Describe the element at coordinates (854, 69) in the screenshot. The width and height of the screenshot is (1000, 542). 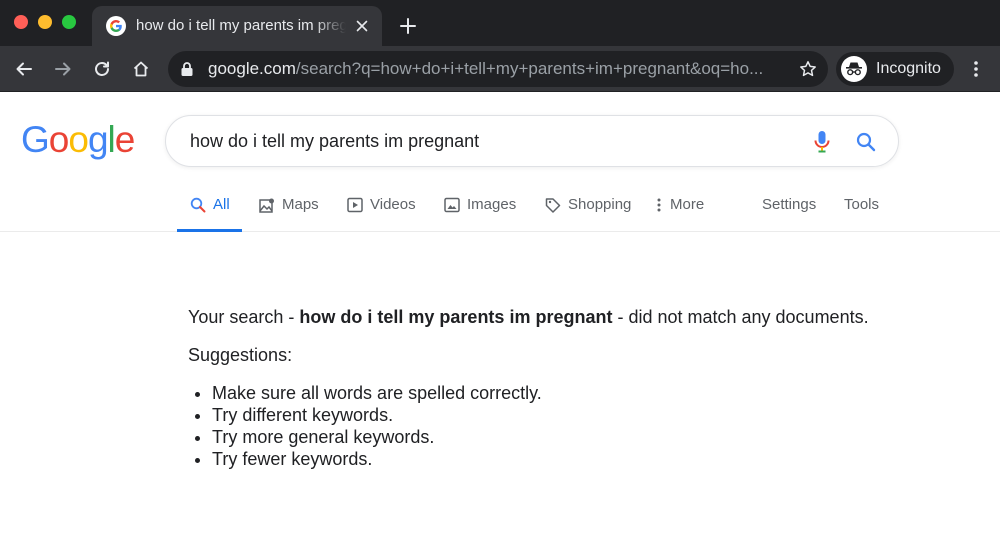
I see `incognito-icon` at that location.